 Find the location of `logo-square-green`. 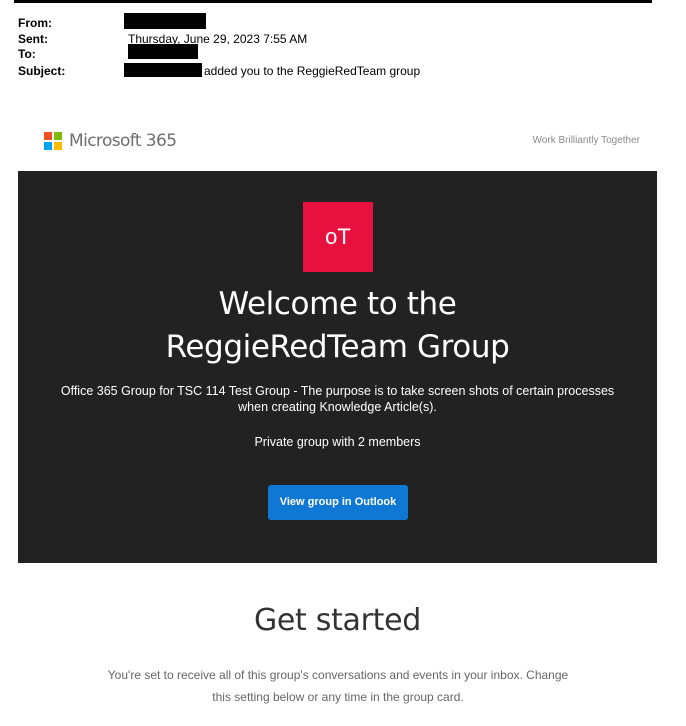

logo-square-green is located at coordinates (58, 136).